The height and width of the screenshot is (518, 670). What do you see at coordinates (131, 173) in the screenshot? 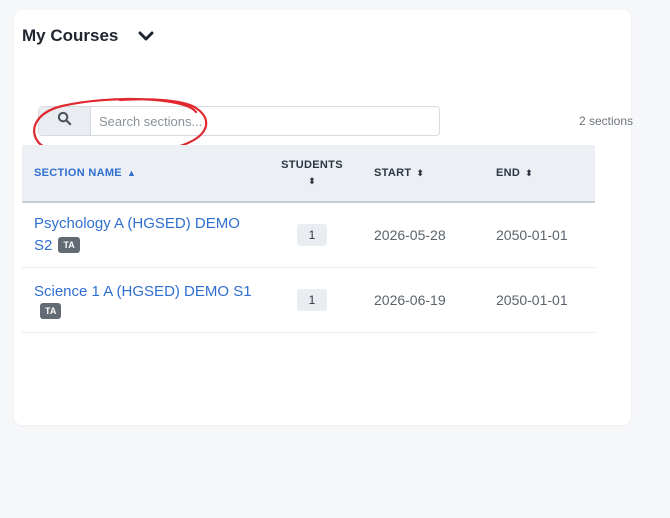
I see `sort-asc-icon: ▲` at bounding box center [131, 173].